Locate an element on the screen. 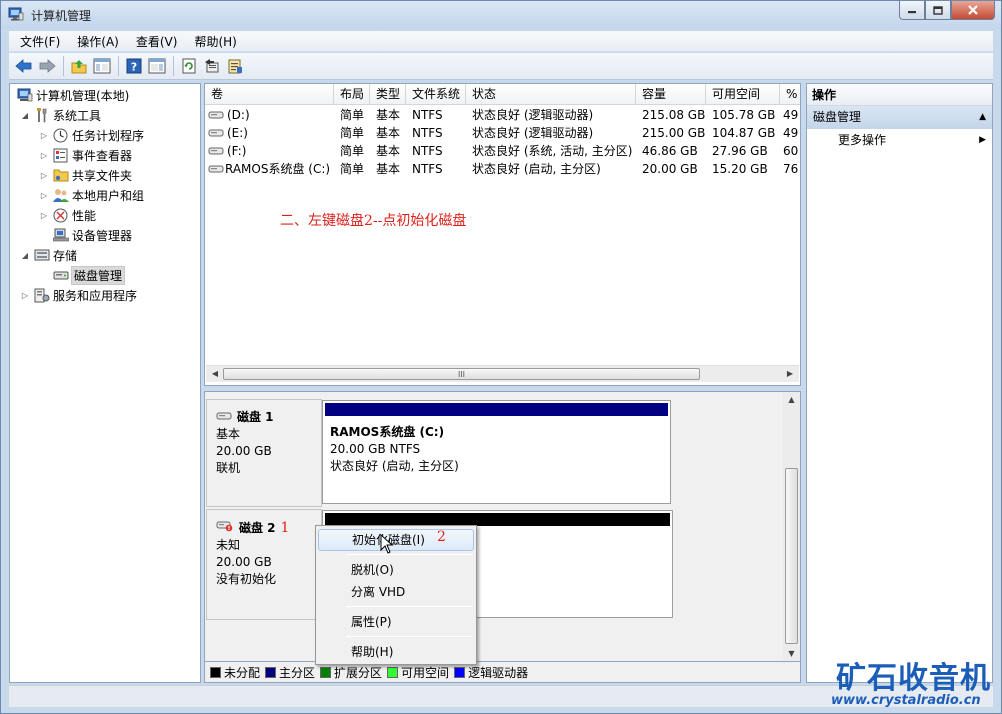 Image resolution: width=1002 pixels, height=714 pixels. show-hide-action-pane-button is located at coordinates (157, 66).